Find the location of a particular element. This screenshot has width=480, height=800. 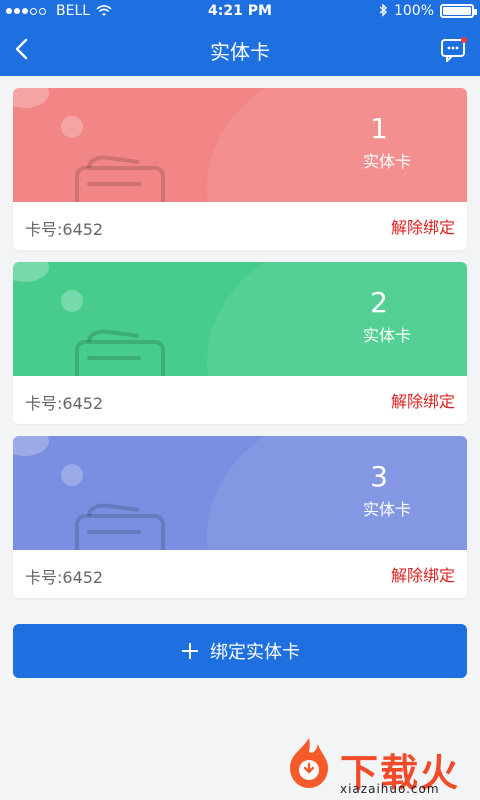

bind-card-button: 绑定实体卡 is located at coordinates (240, 651).